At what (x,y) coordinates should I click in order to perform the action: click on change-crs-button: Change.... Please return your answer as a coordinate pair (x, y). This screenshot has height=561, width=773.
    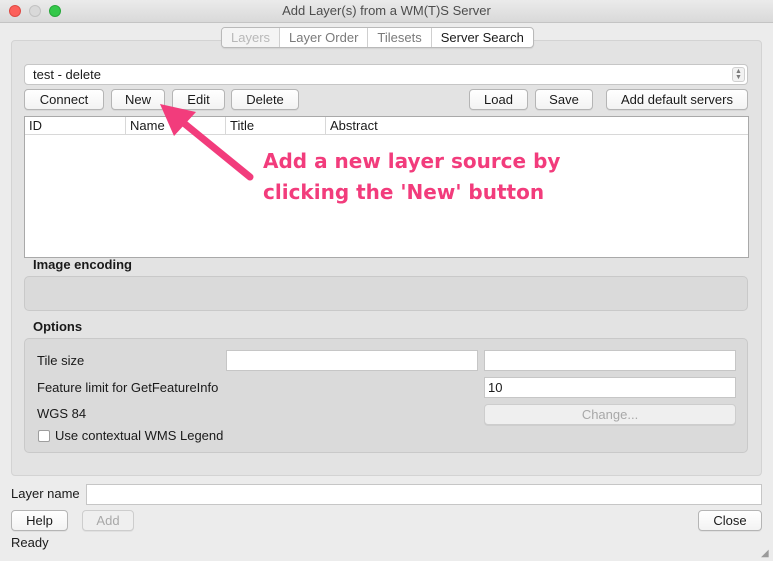
    Looking at the image, I should click on (610, 414).